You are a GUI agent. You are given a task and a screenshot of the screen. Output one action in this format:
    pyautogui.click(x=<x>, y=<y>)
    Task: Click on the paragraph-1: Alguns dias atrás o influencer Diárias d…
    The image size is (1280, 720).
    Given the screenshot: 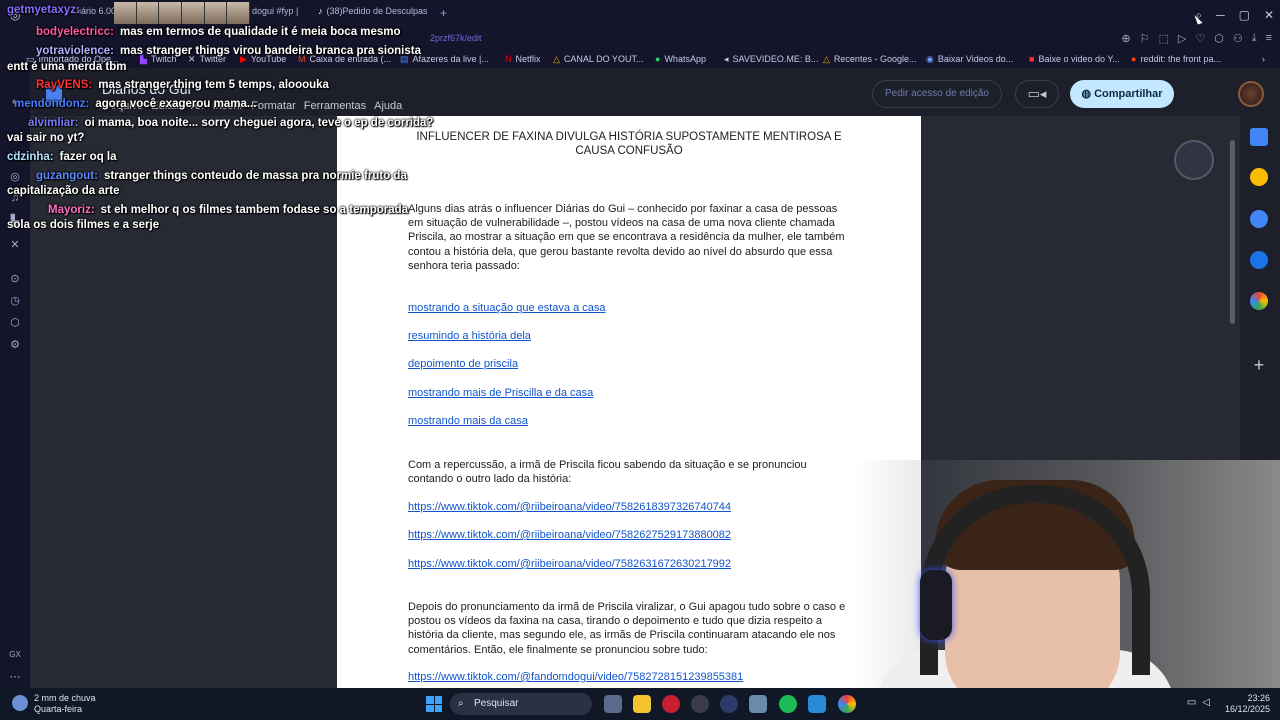 What is the action you would take?
    pyautogui.click(x=626, y=237)
    